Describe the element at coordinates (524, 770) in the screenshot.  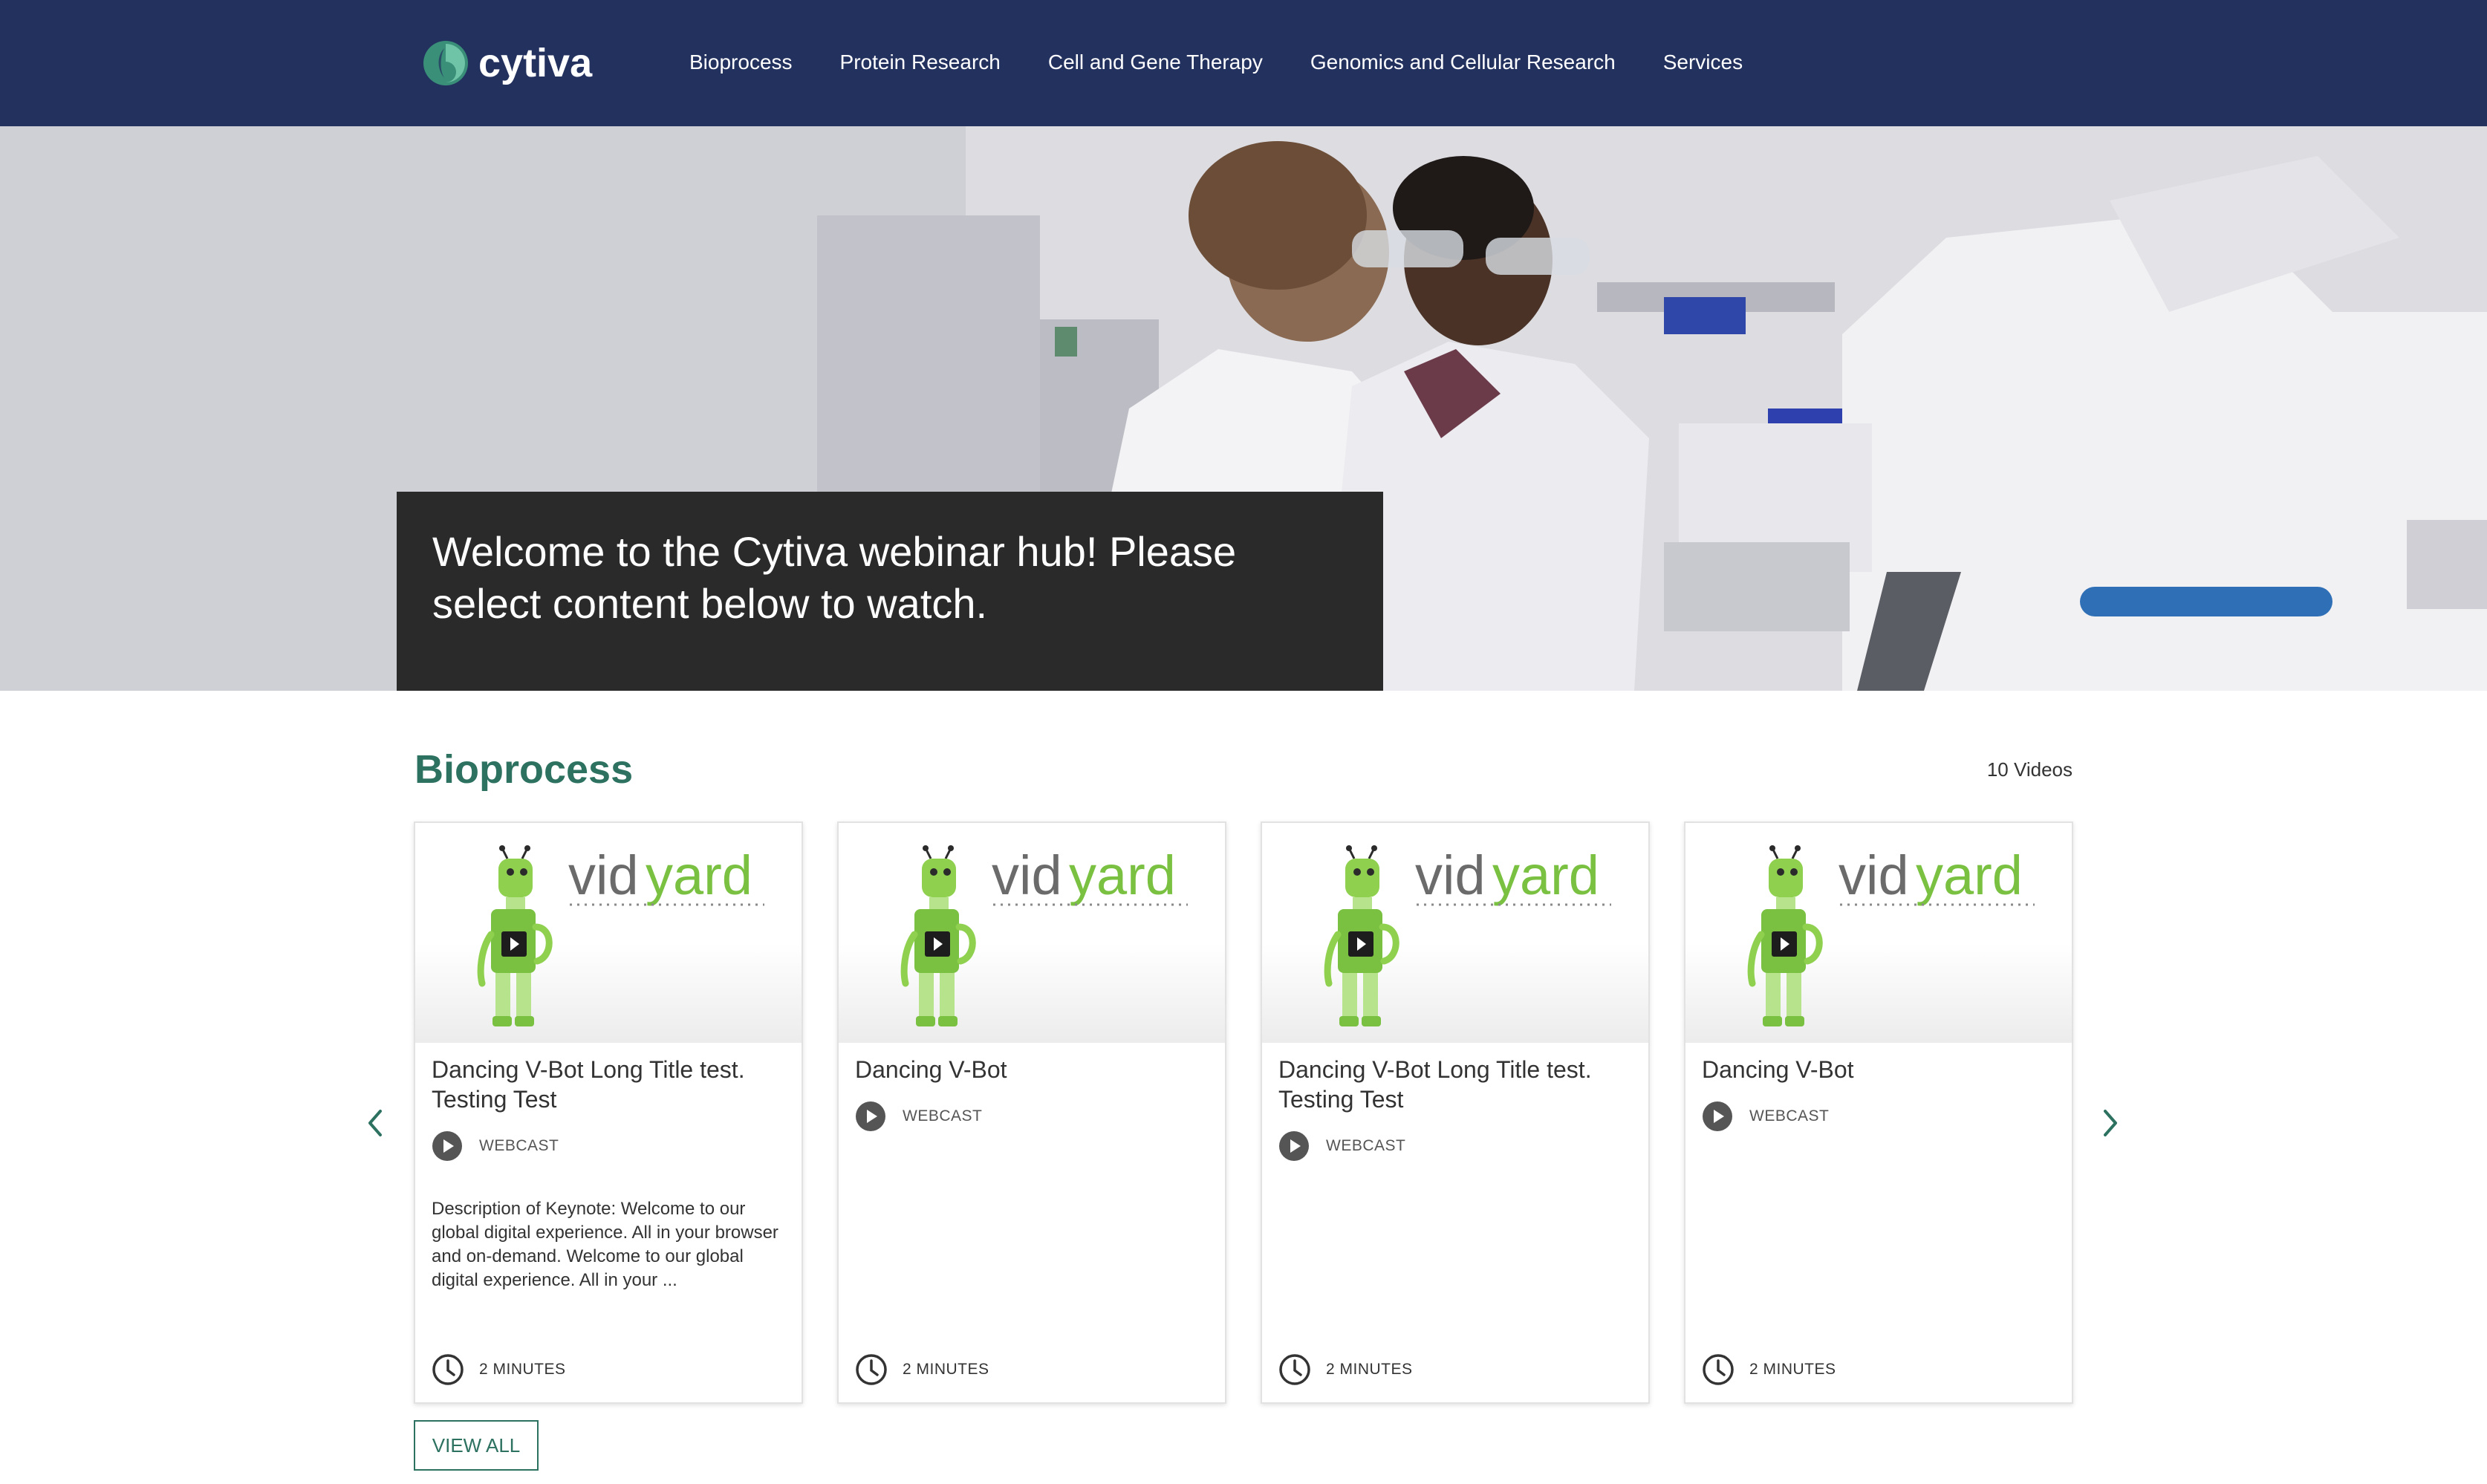
I see `section-title: Bioprocess` at that location.